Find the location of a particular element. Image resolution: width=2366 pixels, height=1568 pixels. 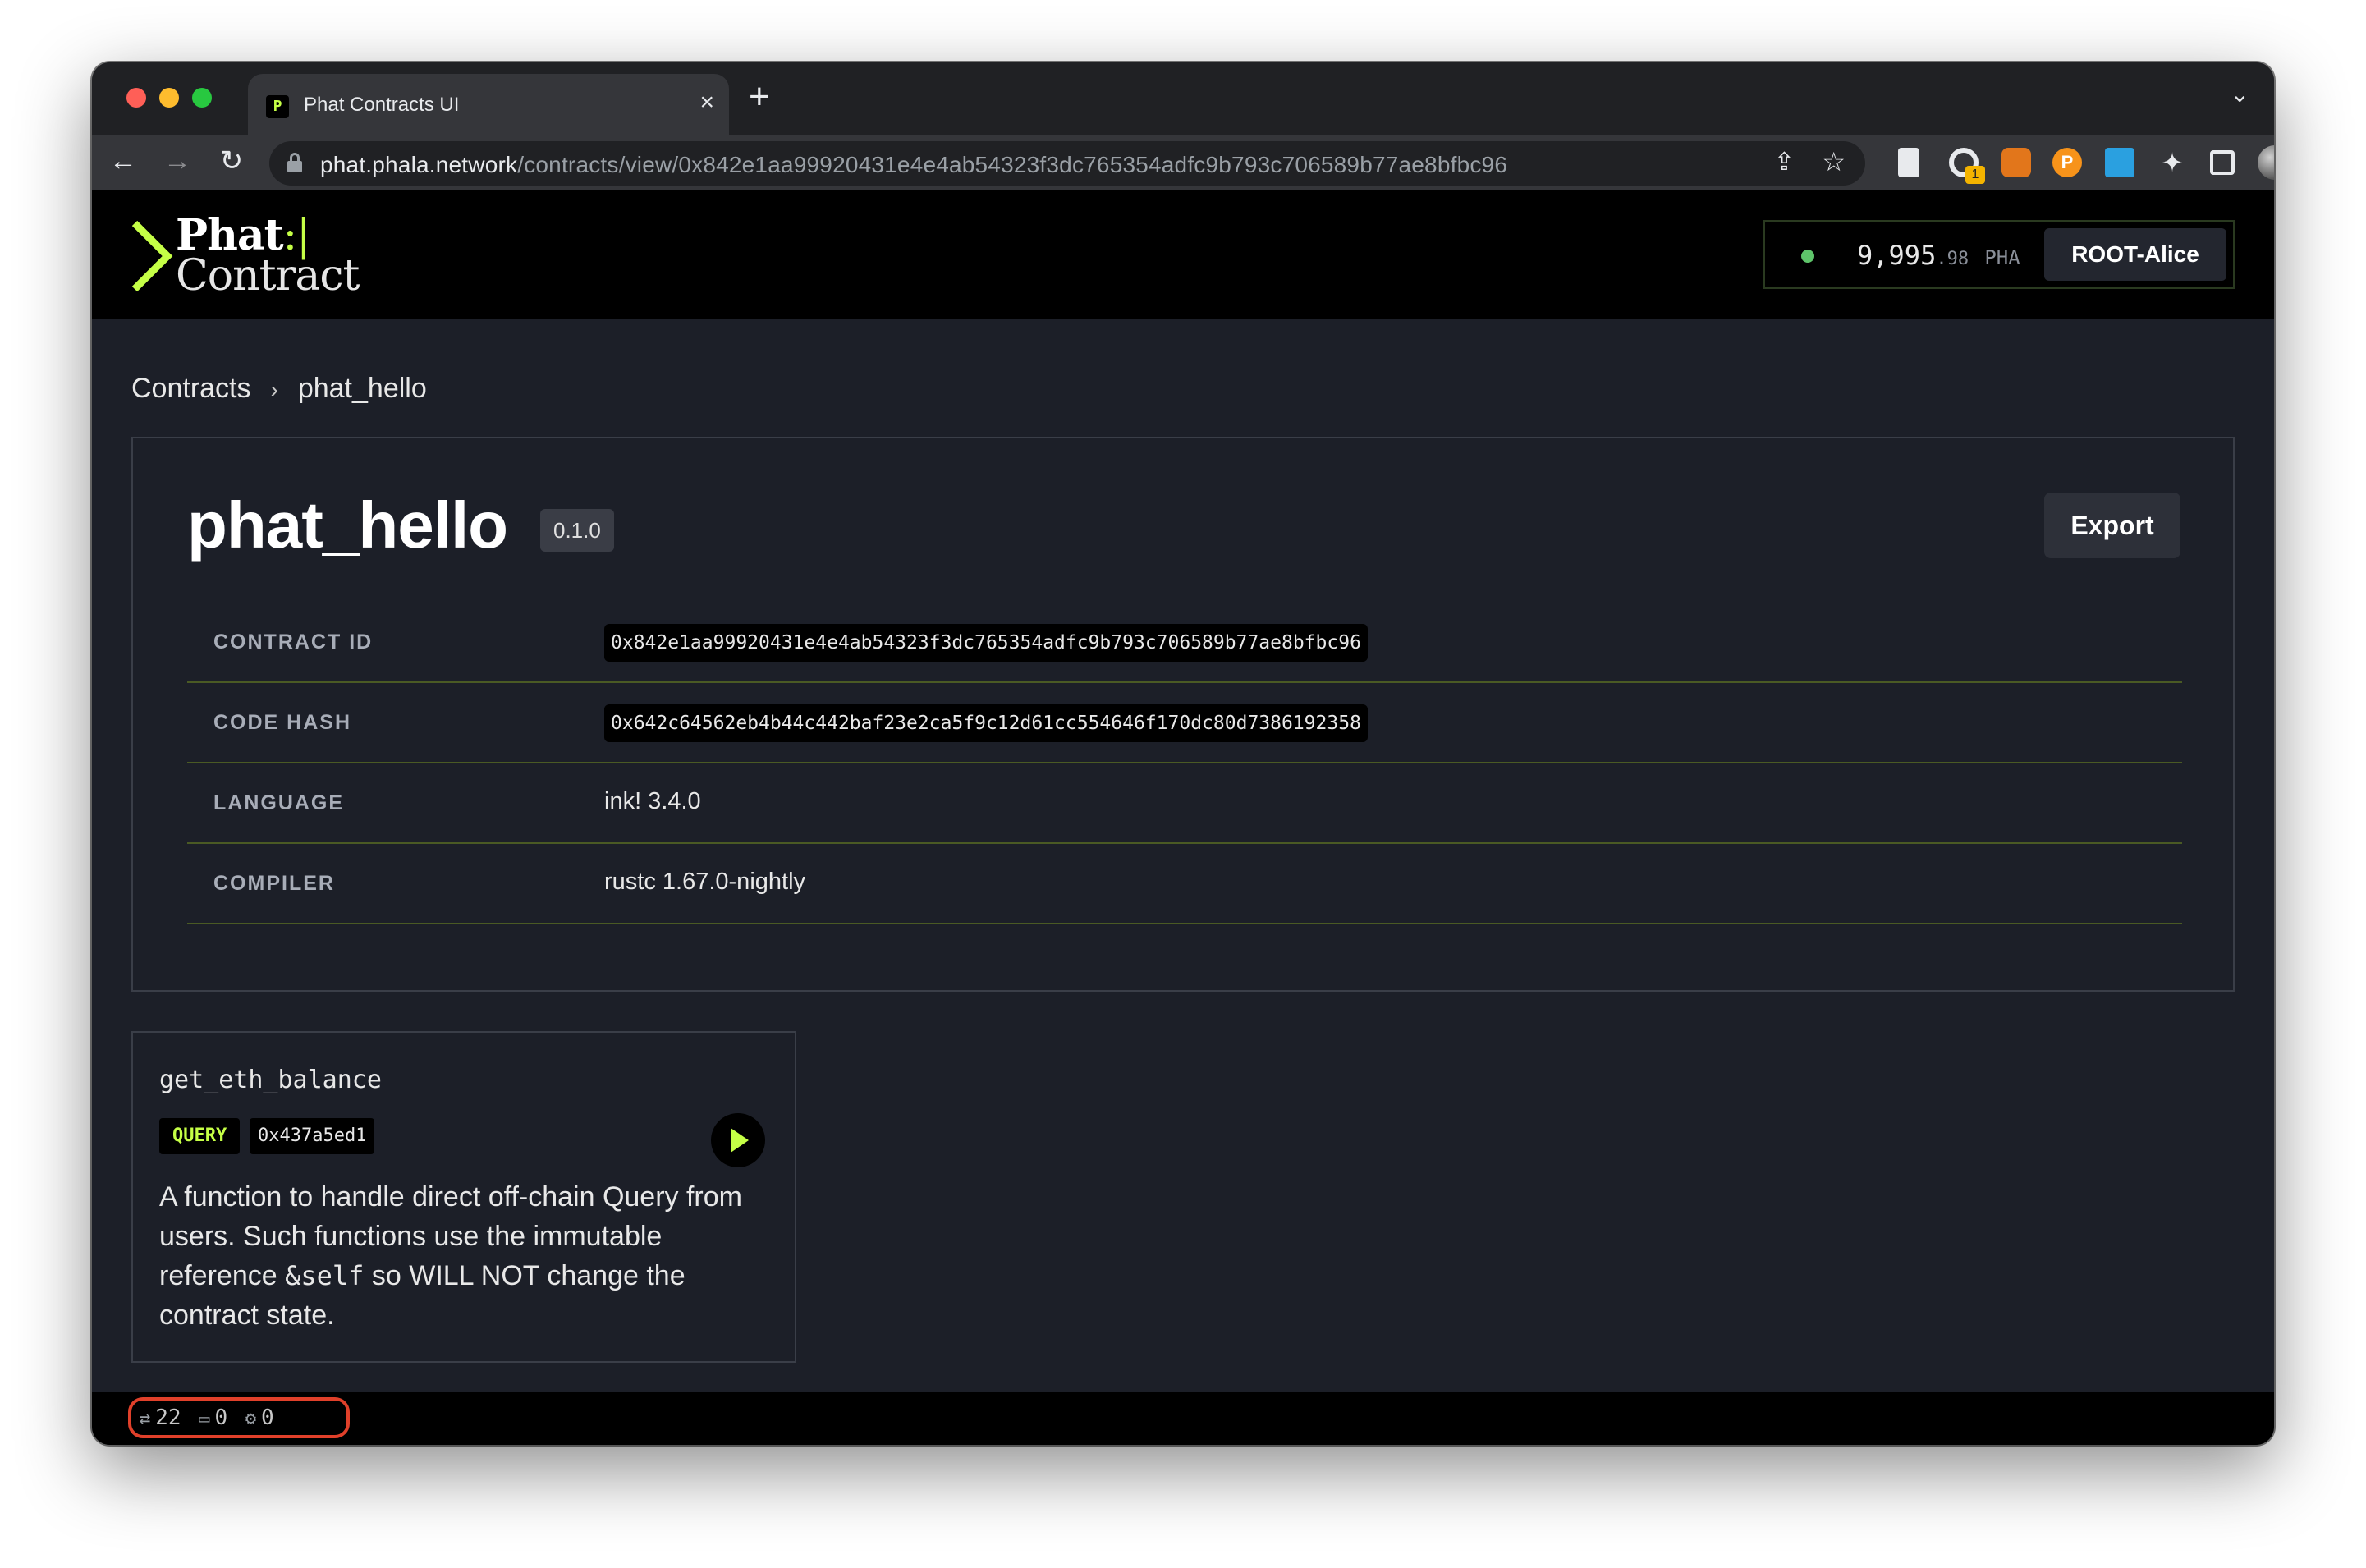

account-button: ROOT-Alice is located at coordinates (2135, 254).